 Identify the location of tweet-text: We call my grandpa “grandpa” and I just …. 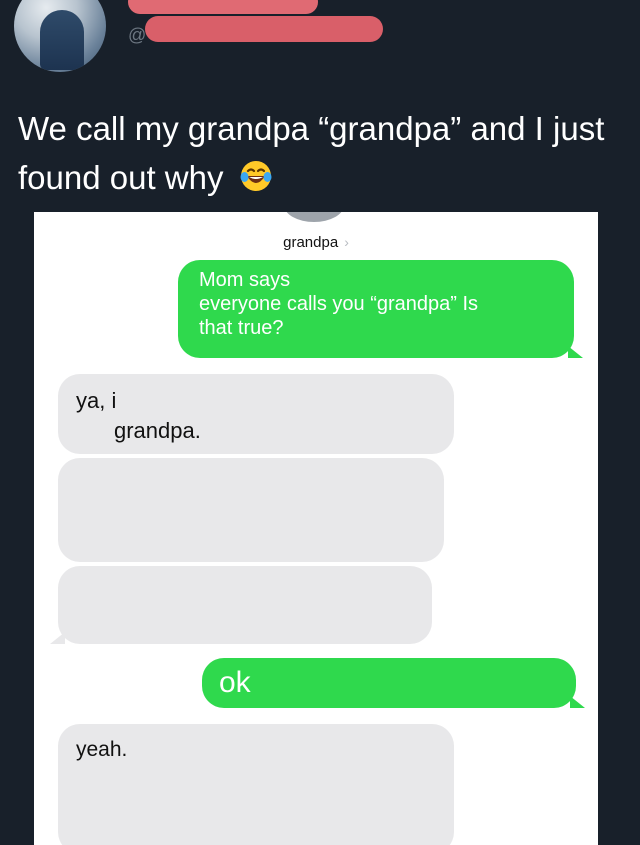
(323, 153).